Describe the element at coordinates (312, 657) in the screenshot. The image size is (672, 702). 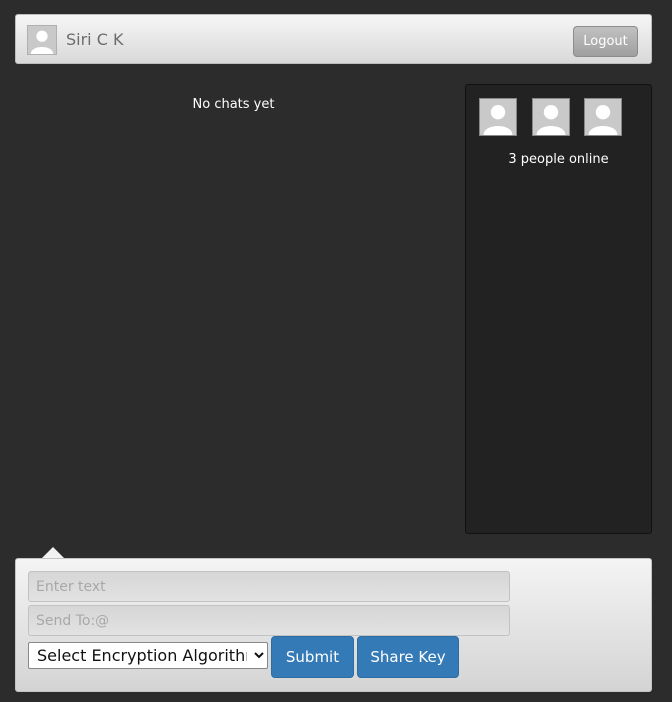
I see `submit-button: Submit` at that location.